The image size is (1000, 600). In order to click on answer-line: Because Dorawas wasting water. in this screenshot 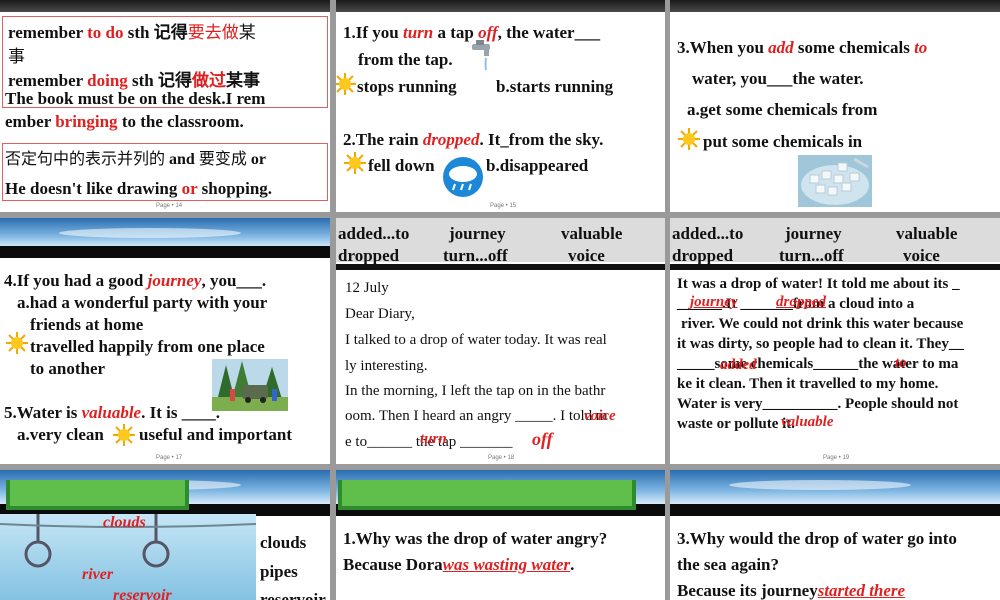, I will do `click(459, 564)`.